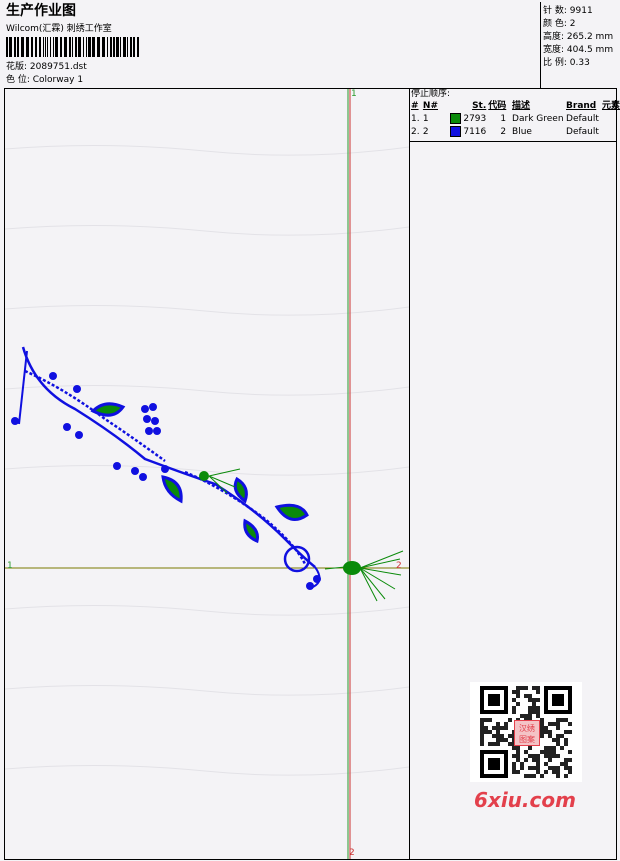 This screenshot has height=861, width=620. I want to click on colorway-label: 色 位: Colorway 1, so click(45, 80).